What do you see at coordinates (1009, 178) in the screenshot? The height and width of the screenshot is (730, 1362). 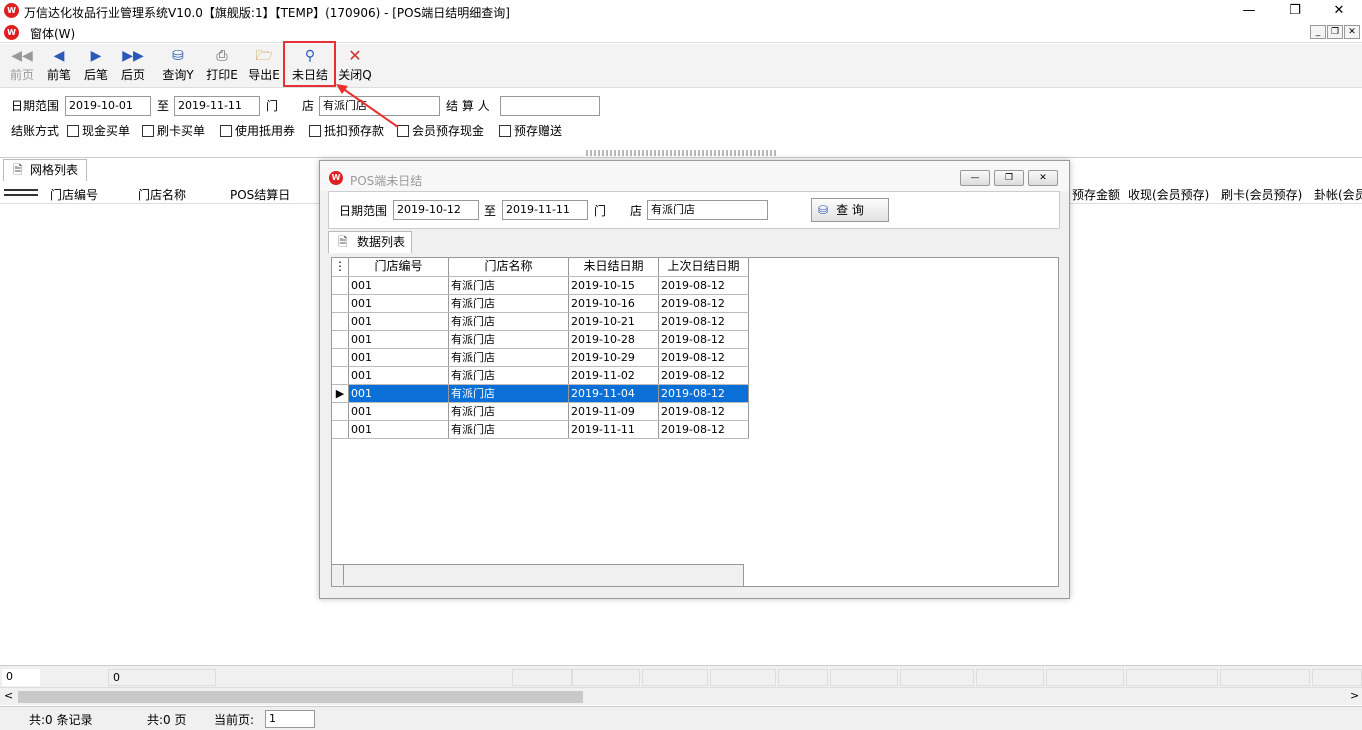 I see `dialog-restore-icon: ❐` at bounding box center [1009, 178].